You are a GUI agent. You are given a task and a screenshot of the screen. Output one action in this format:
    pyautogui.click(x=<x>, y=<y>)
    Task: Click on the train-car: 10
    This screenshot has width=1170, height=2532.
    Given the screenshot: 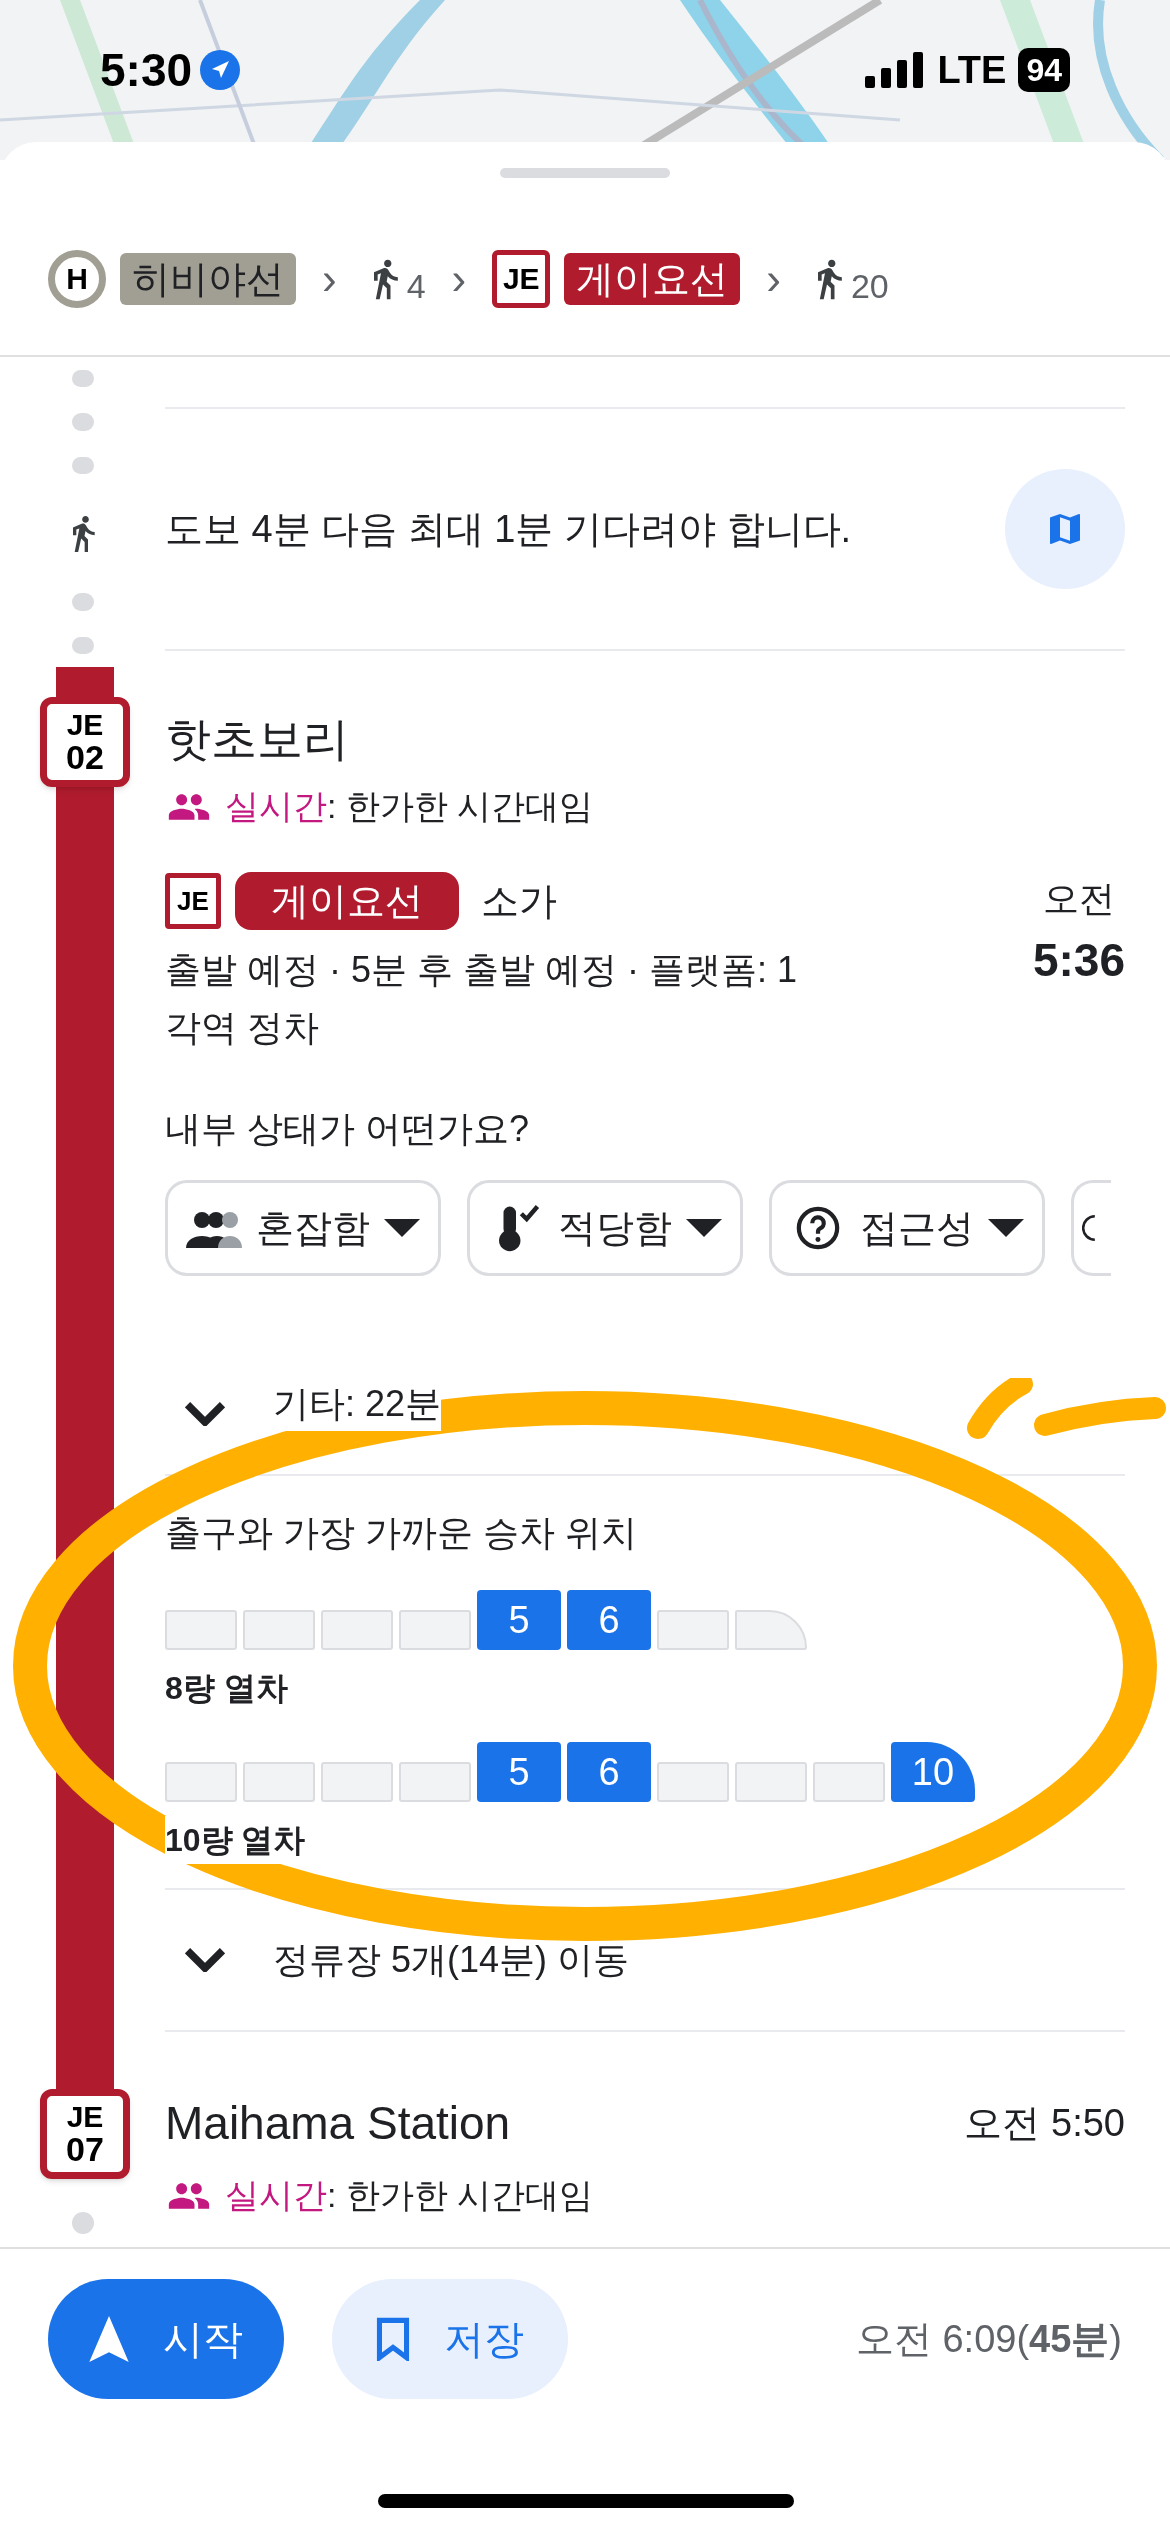 What is the action you would take?
    pyautogui.click(x=933, y=1772)
    